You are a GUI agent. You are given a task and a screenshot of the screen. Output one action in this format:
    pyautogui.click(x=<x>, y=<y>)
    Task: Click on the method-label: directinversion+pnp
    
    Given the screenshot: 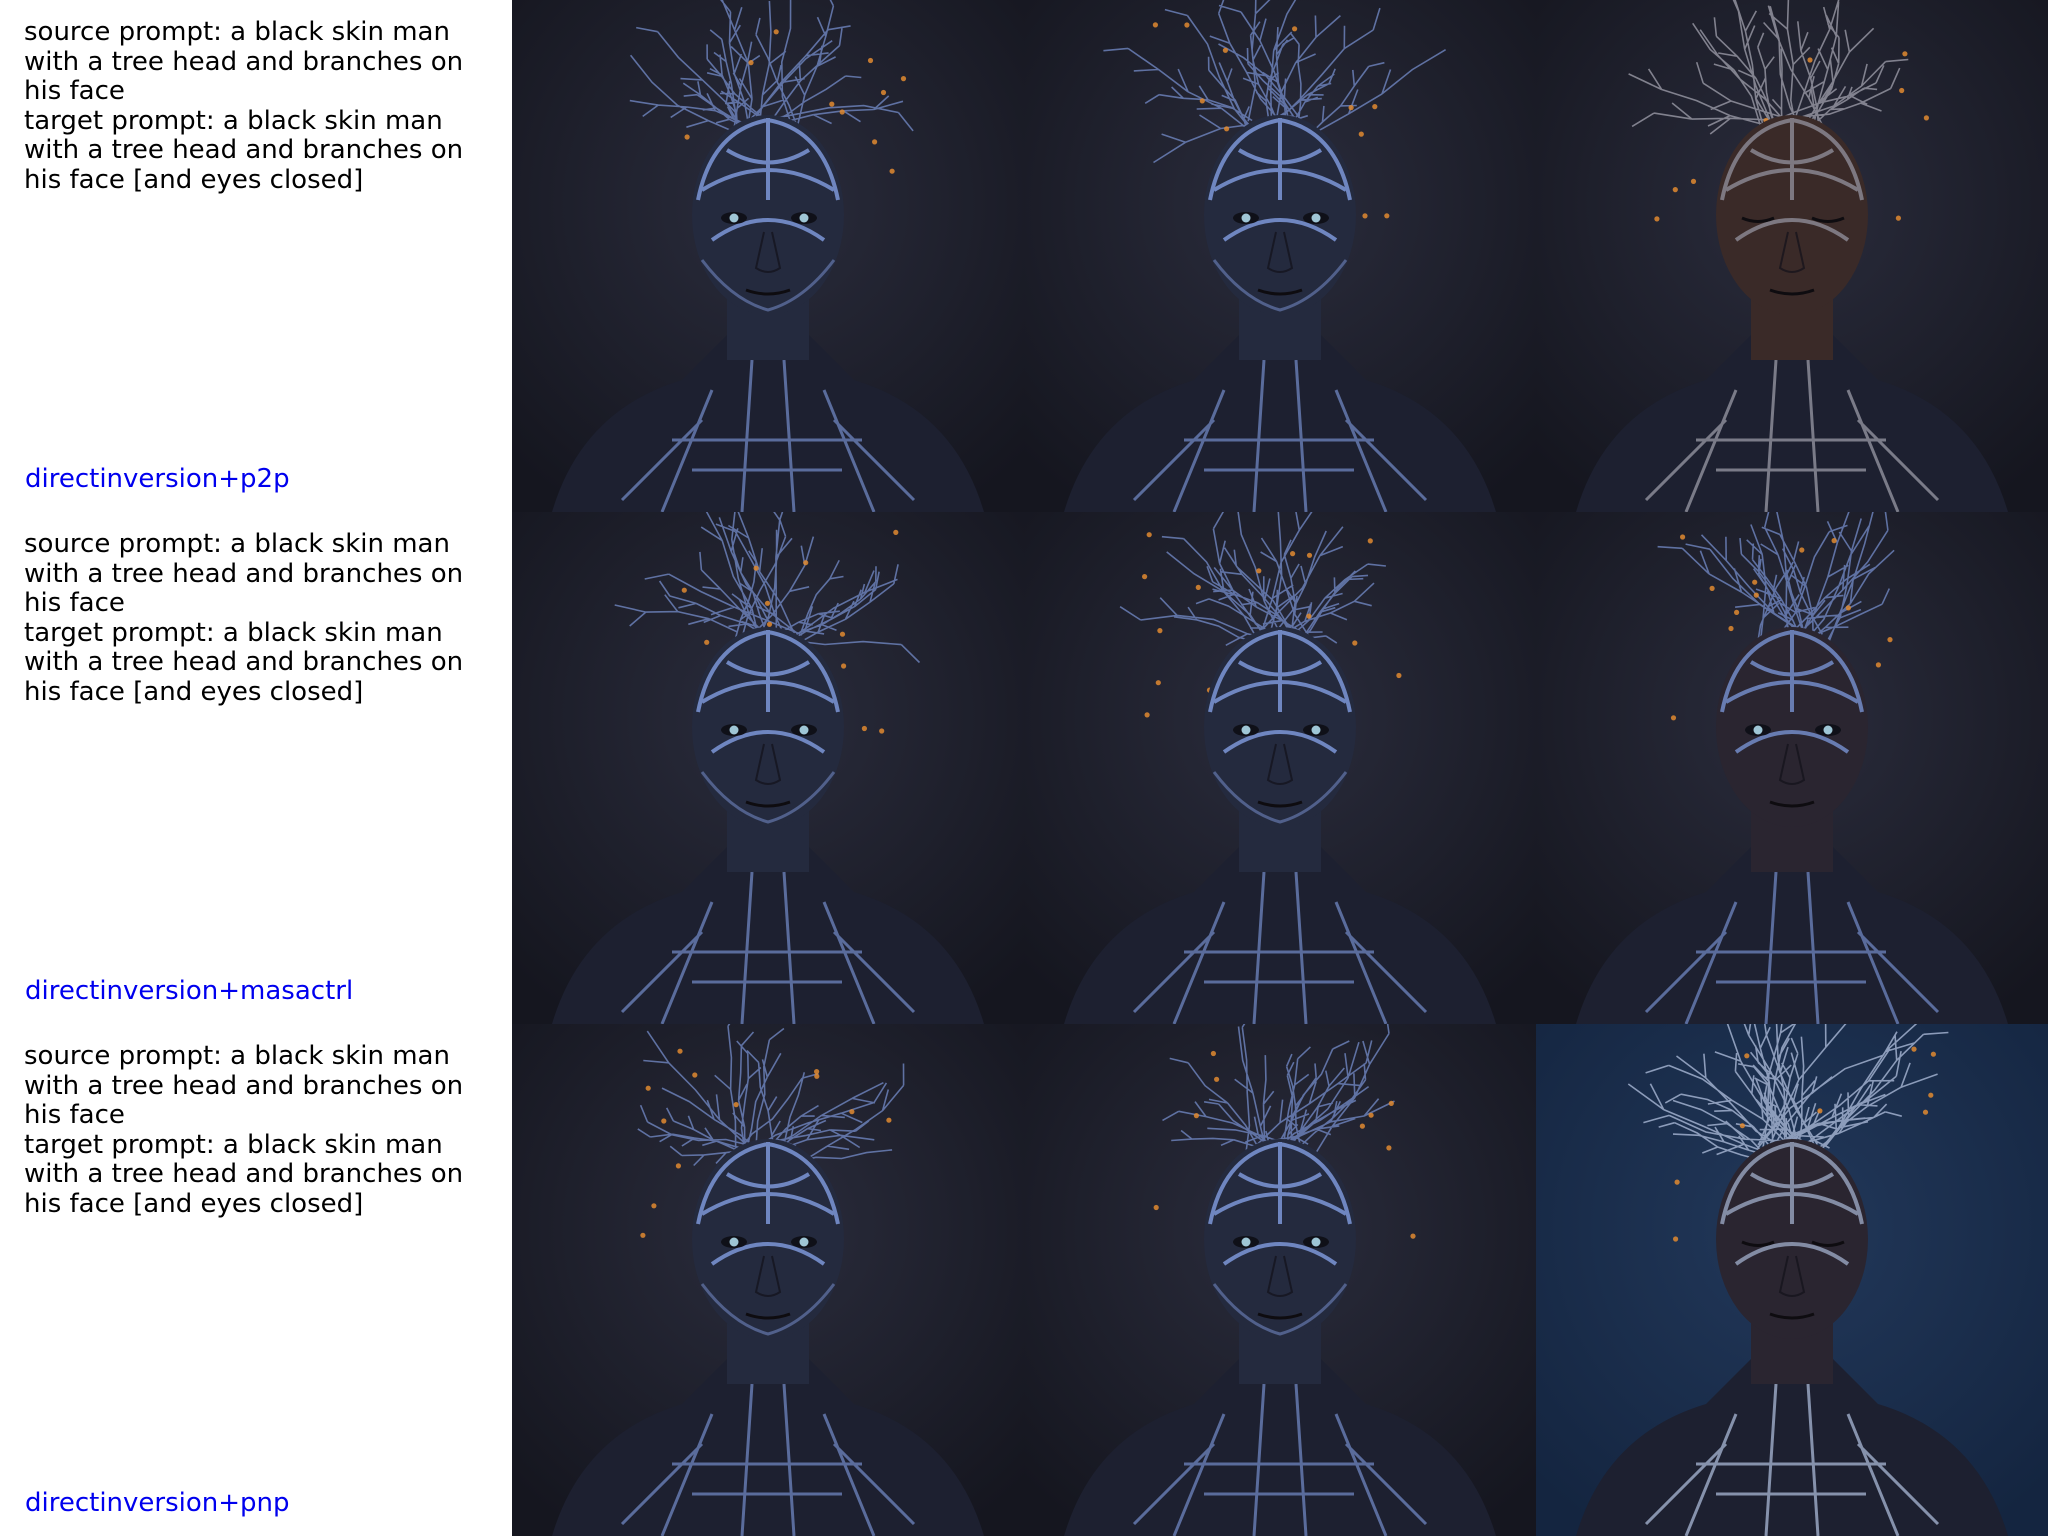 What is the action you would take?
    pyautogui.click(x=157, y=1503)
    